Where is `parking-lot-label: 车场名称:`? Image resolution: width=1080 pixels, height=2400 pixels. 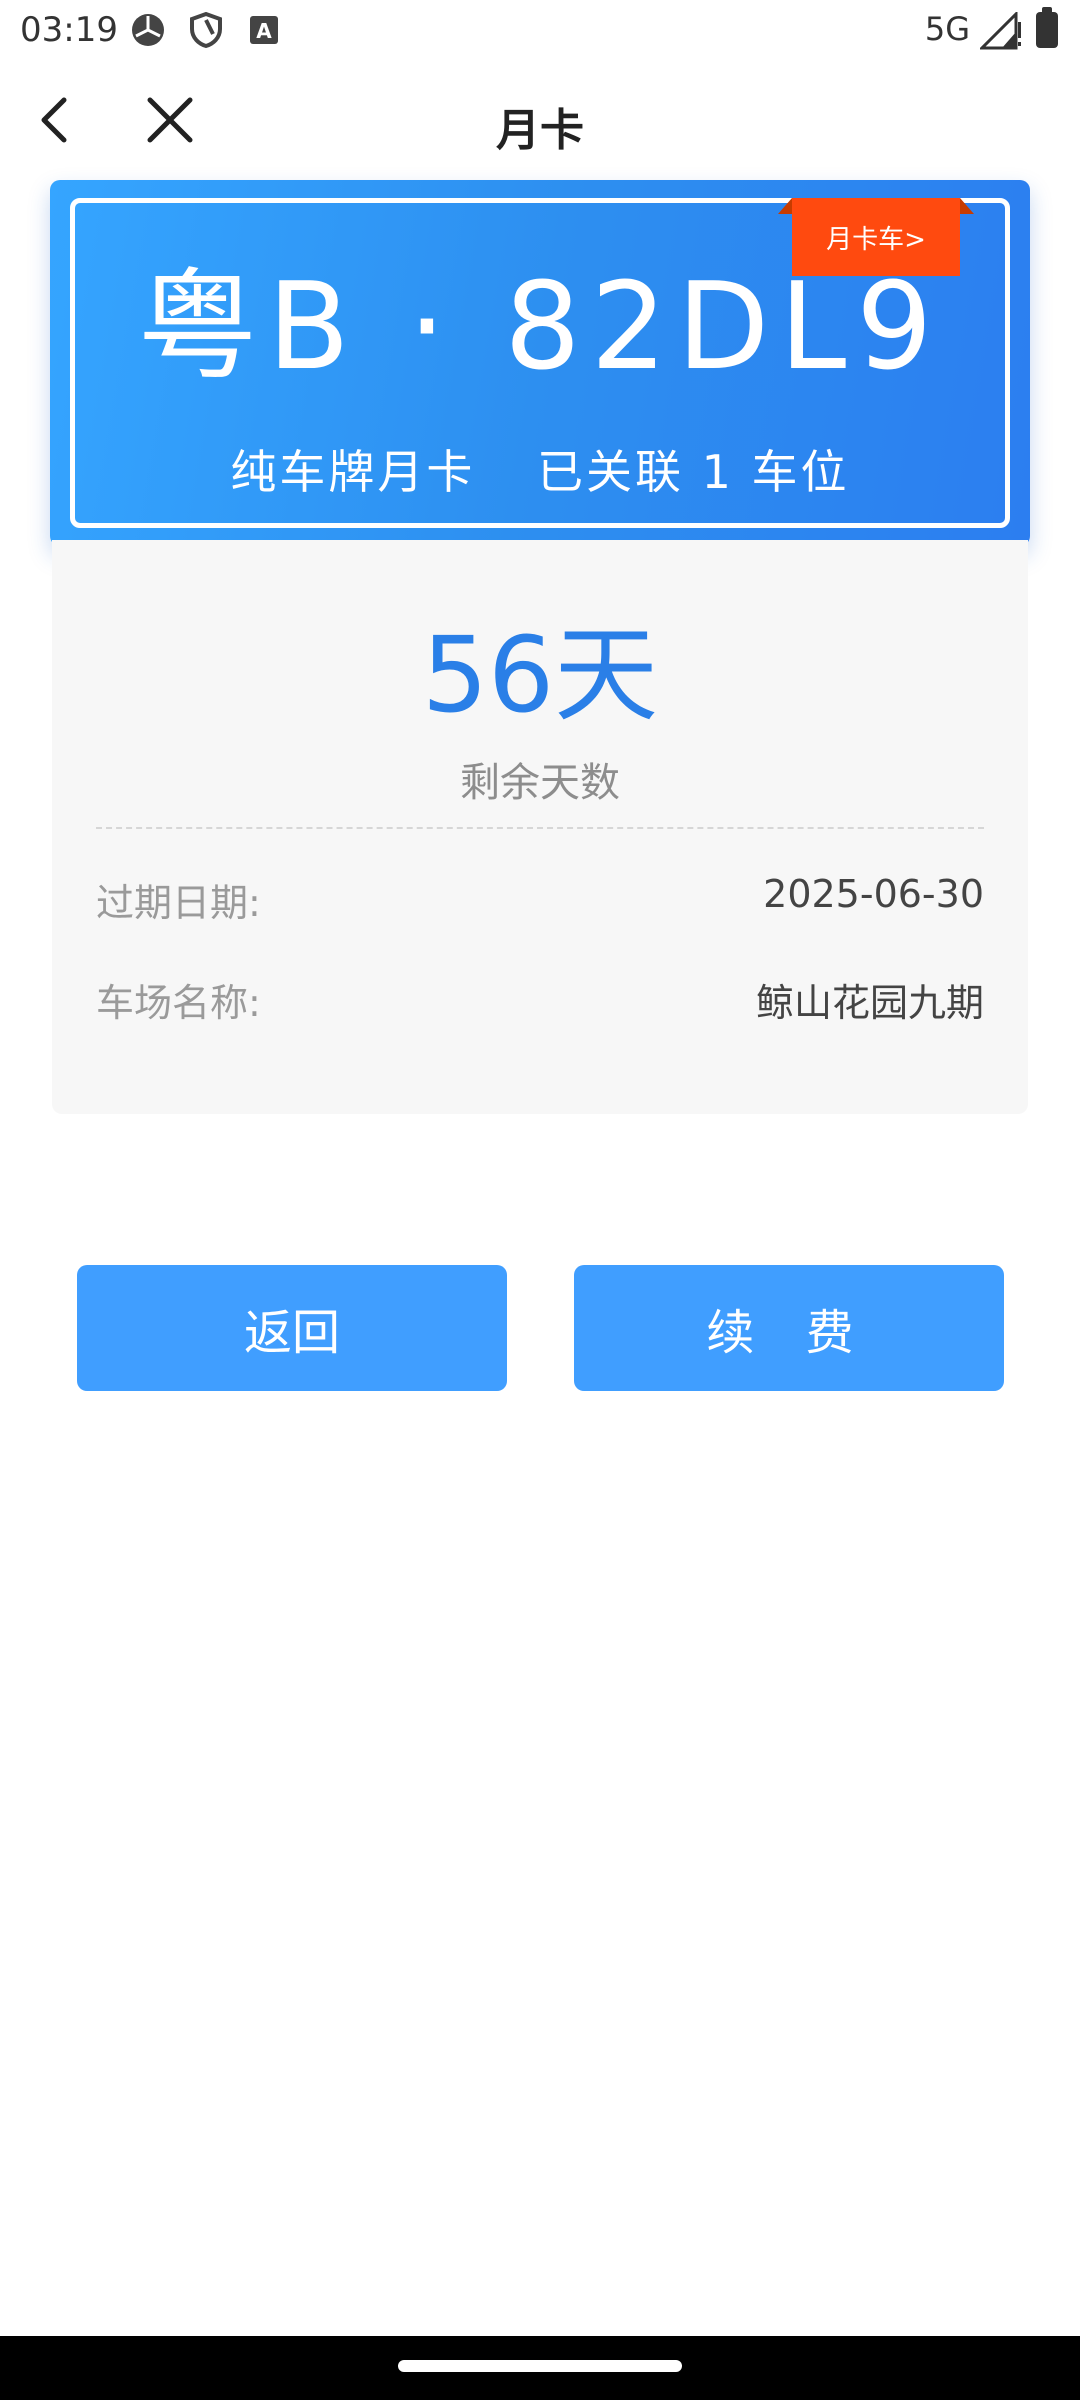 parking-lot-label: 车场名称: is located at coordinates (178, 1003).